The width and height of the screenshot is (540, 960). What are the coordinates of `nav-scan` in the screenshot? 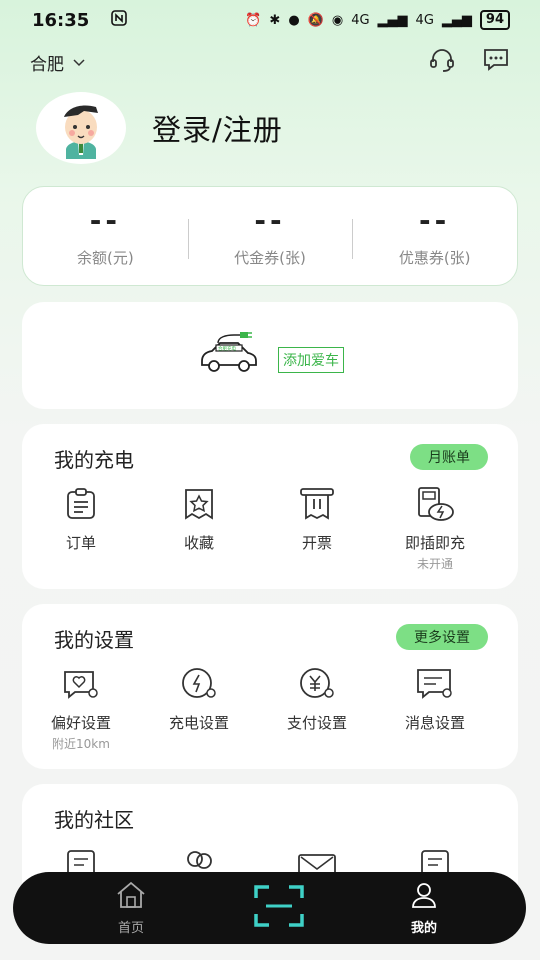 It's located at (279, 908).